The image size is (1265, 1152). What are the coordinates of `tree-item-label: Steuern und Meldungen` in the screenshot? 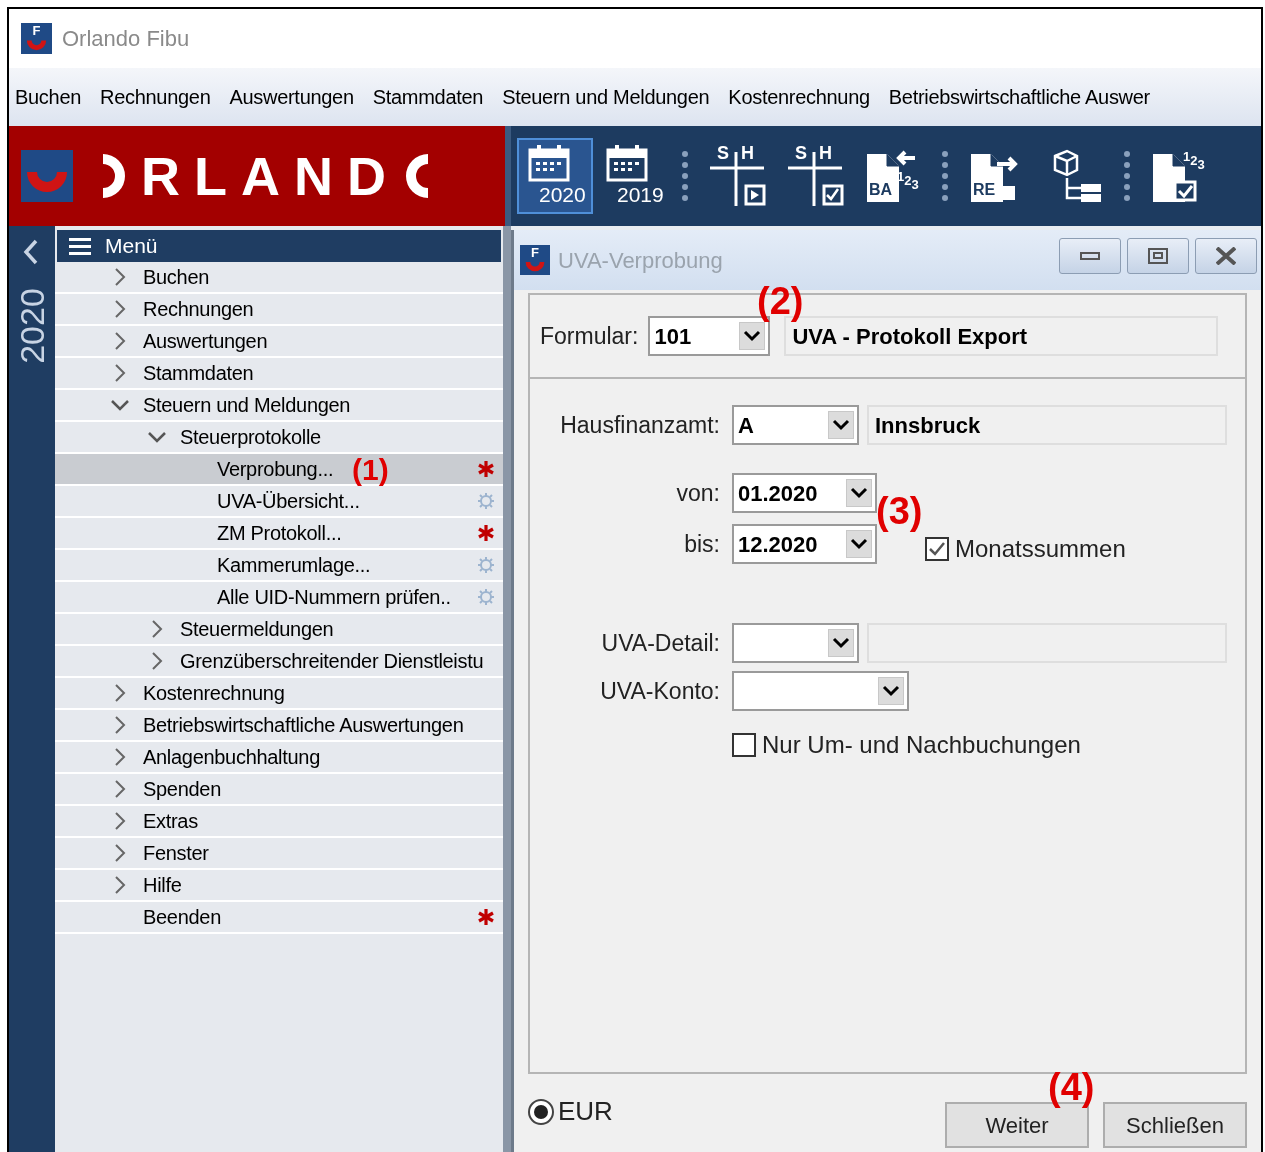 It's located at (247, 405).